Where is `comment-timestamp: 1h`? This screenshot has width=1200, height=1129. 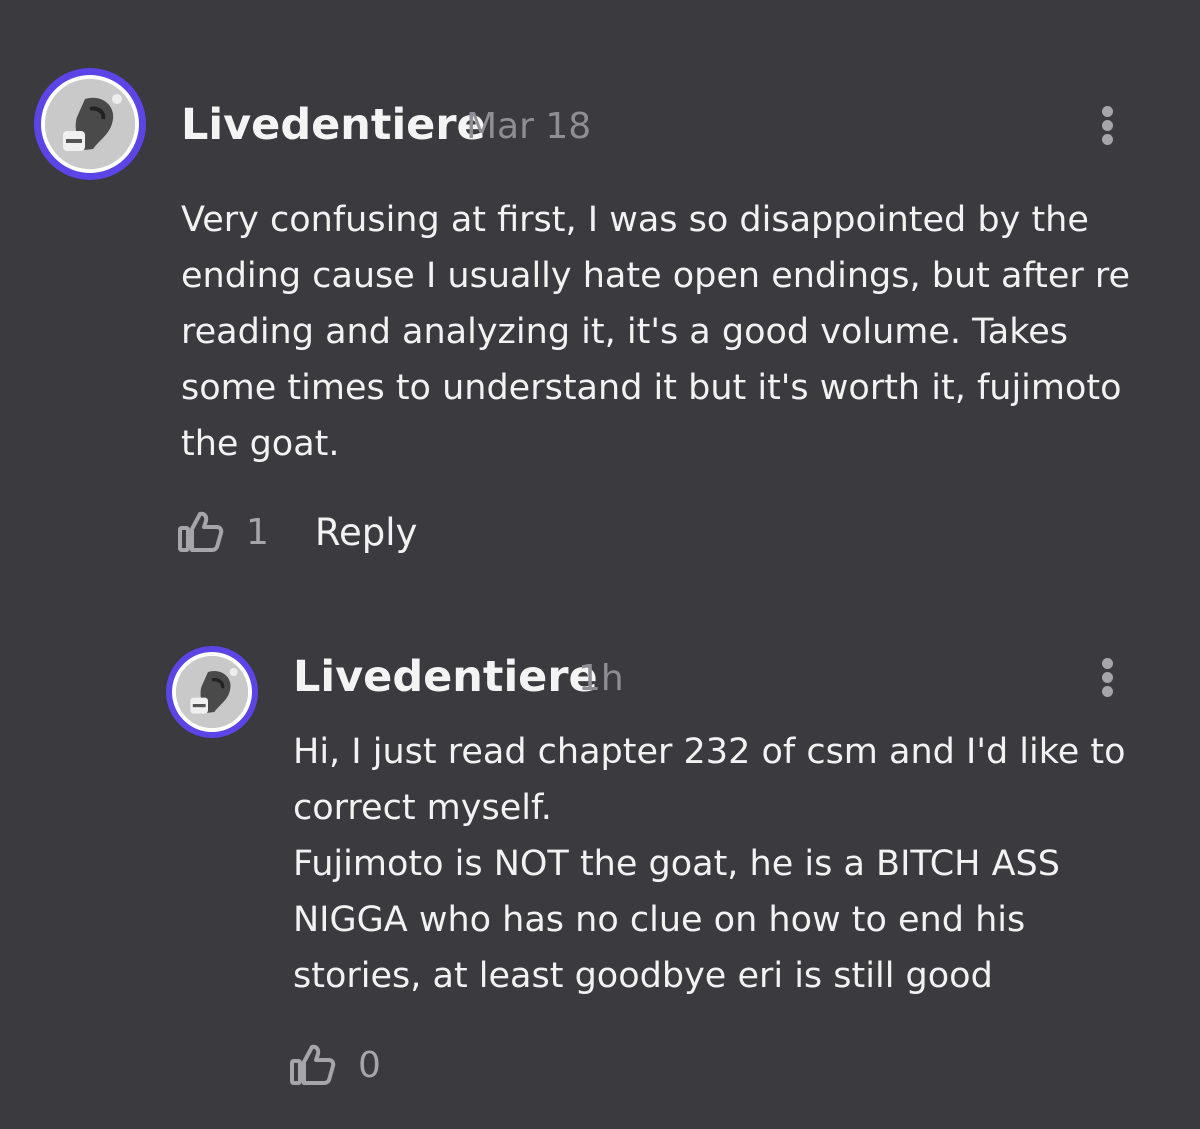 comment-timestamp: 1h is located at coordinates (601, 678).